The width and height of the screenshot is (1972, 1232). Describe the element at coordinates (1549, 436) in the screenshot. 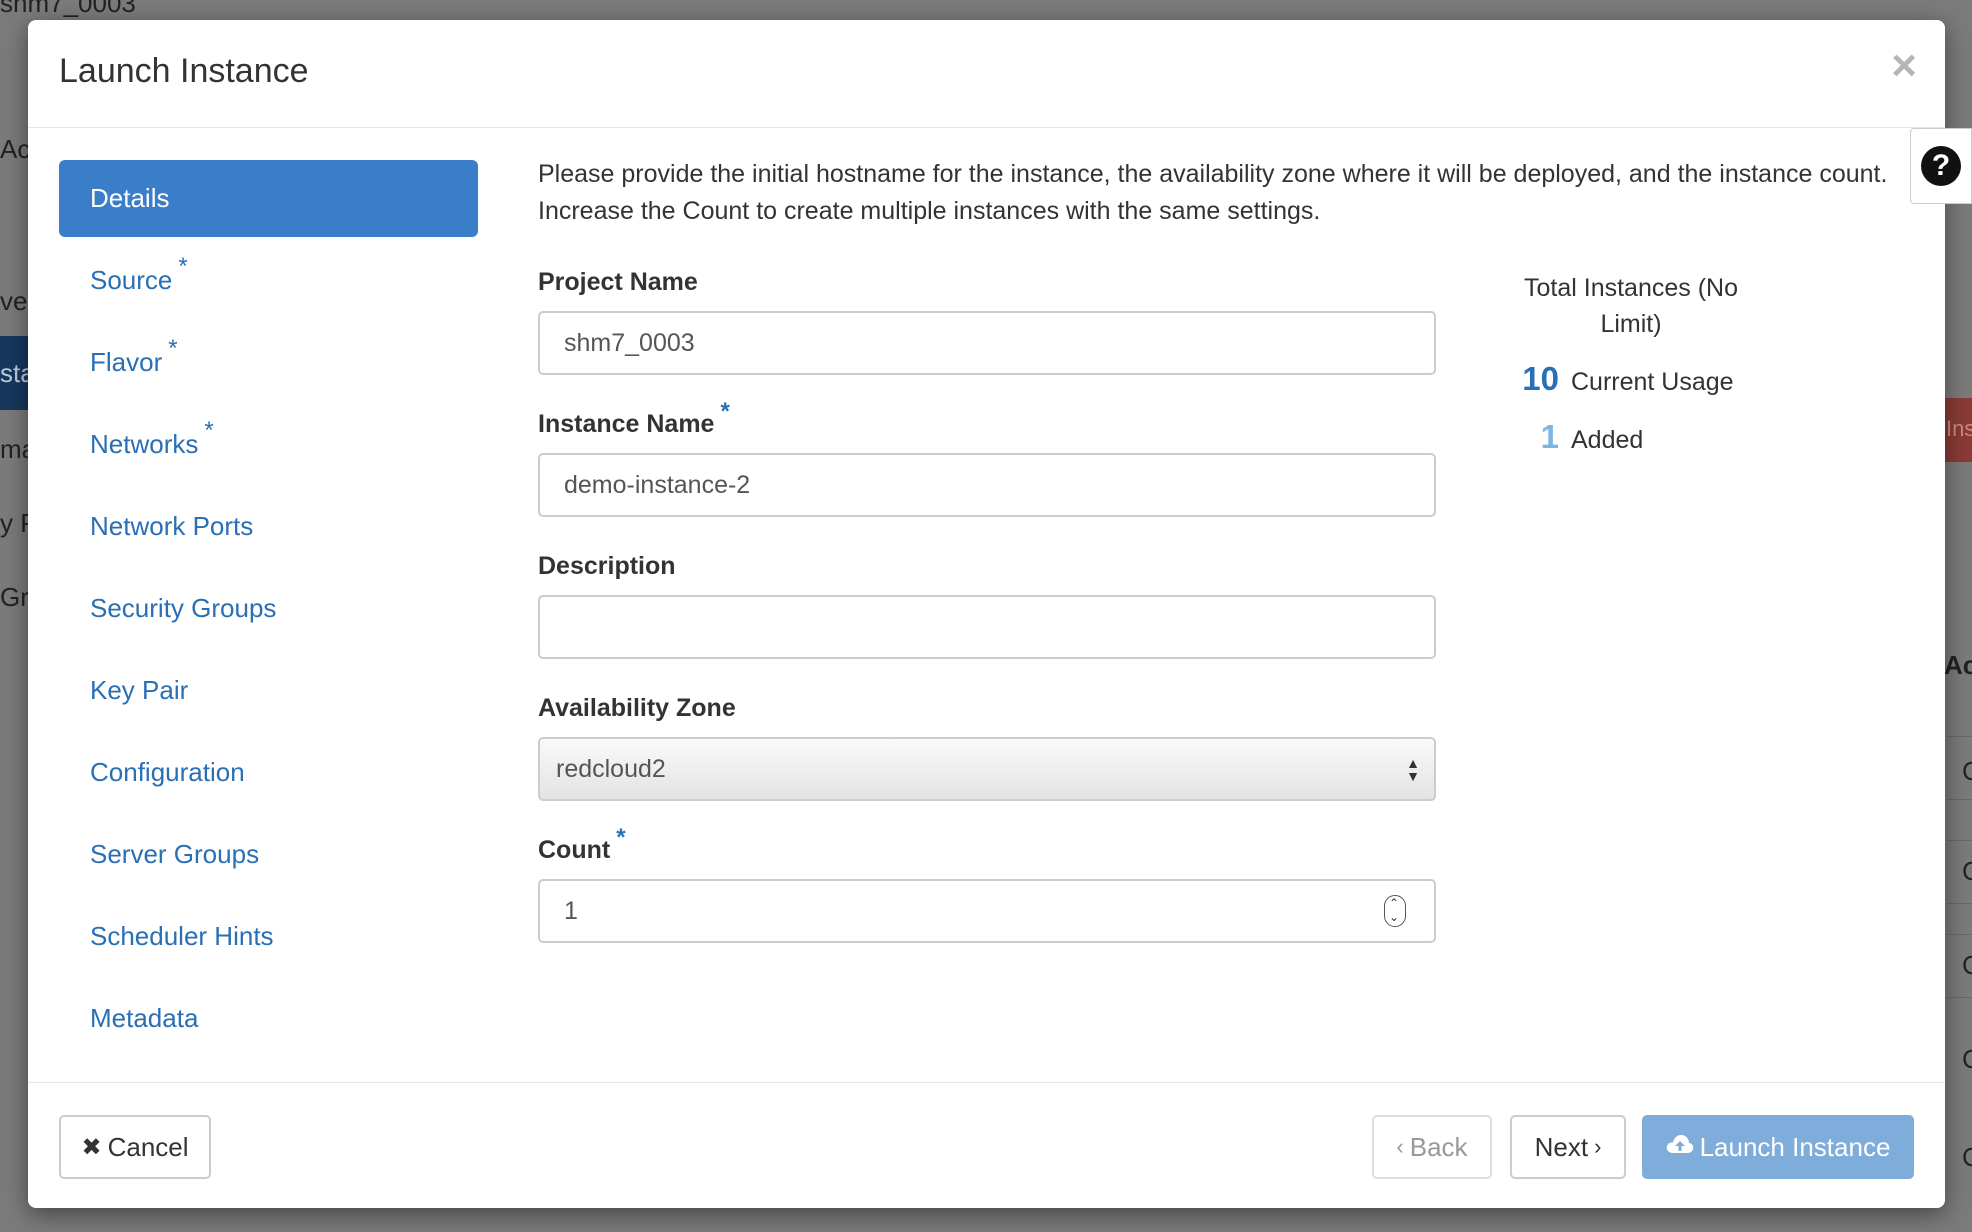

I see `added-count: 1` at that location.